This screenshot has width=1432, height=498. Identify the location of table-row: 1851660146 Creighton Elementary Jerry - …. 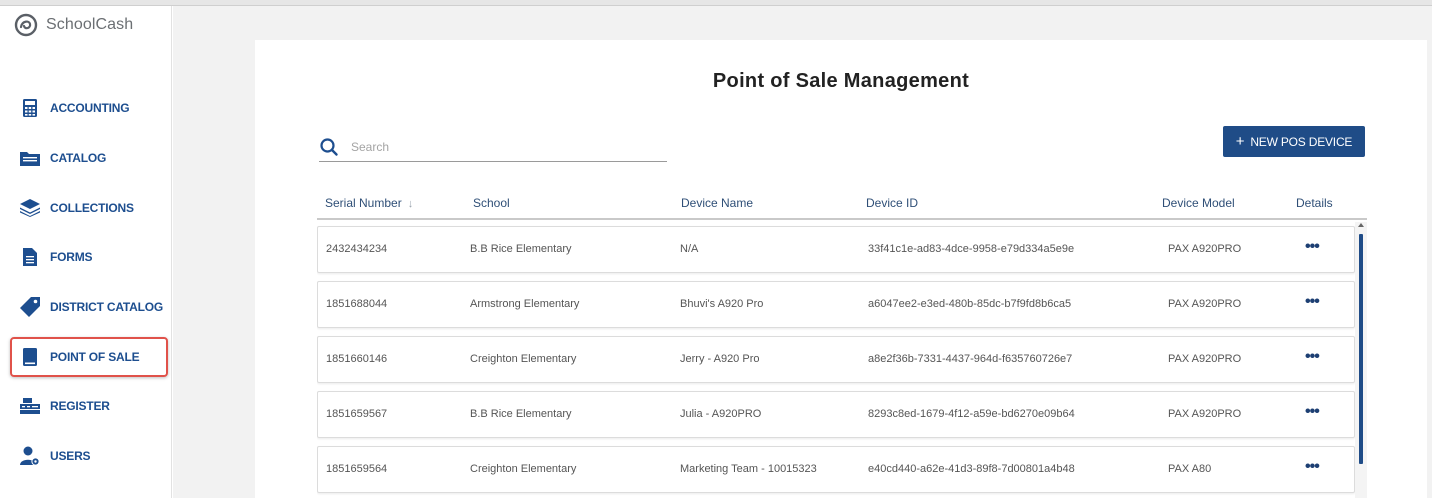
(836, 359).